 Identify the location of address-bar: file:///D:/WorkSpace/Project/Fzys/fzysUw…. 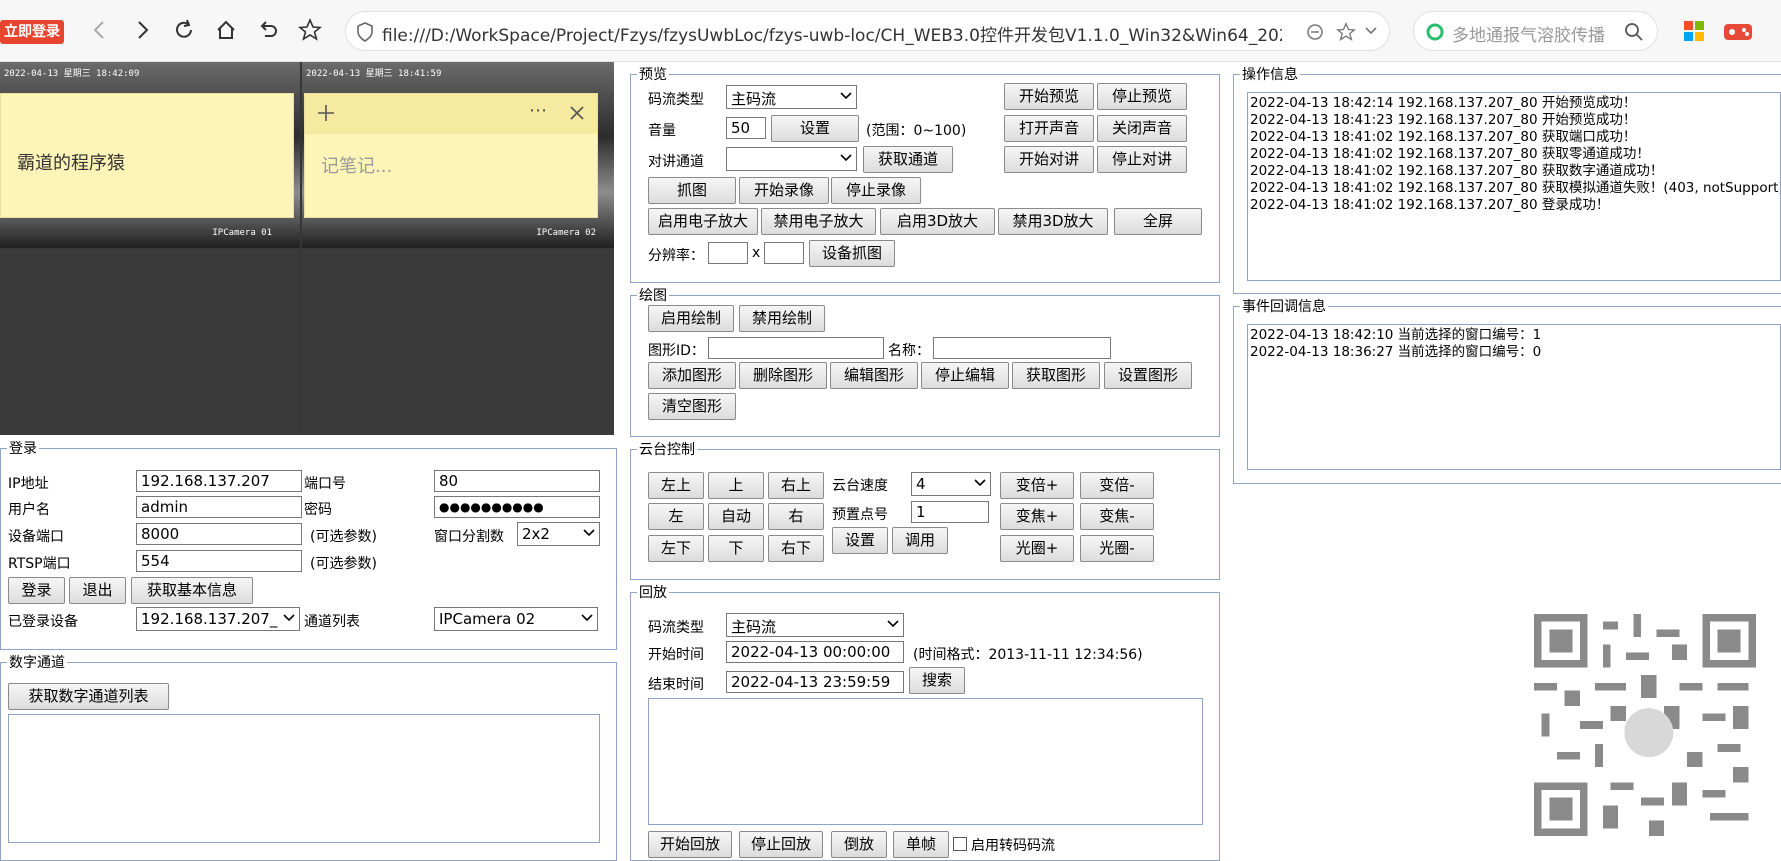
(867, 31).